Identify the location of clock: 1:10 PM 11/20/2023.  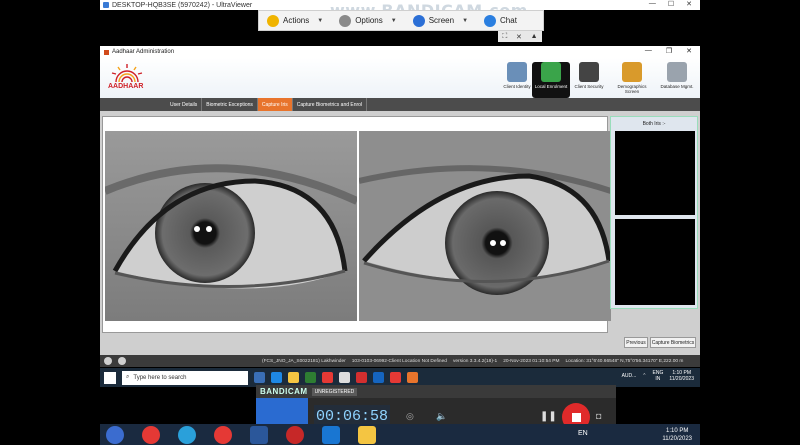
(681, 376).